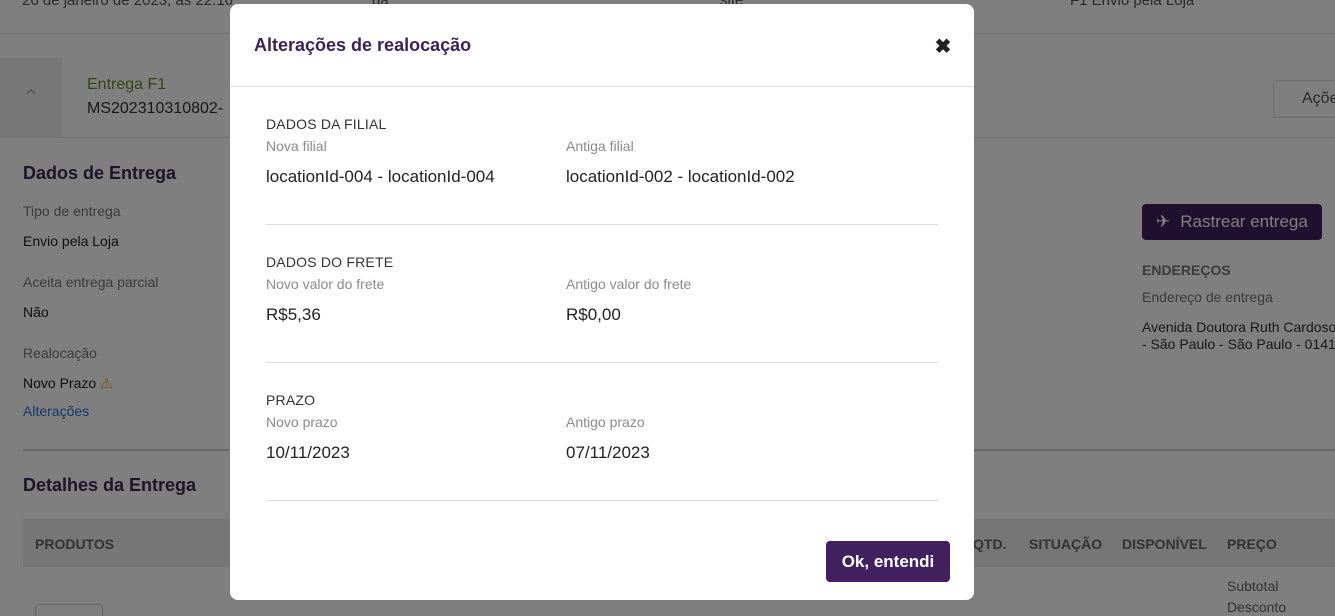  I want to click on old-deadline: Antigo prazo 07/11/2023, so click(608, 438).